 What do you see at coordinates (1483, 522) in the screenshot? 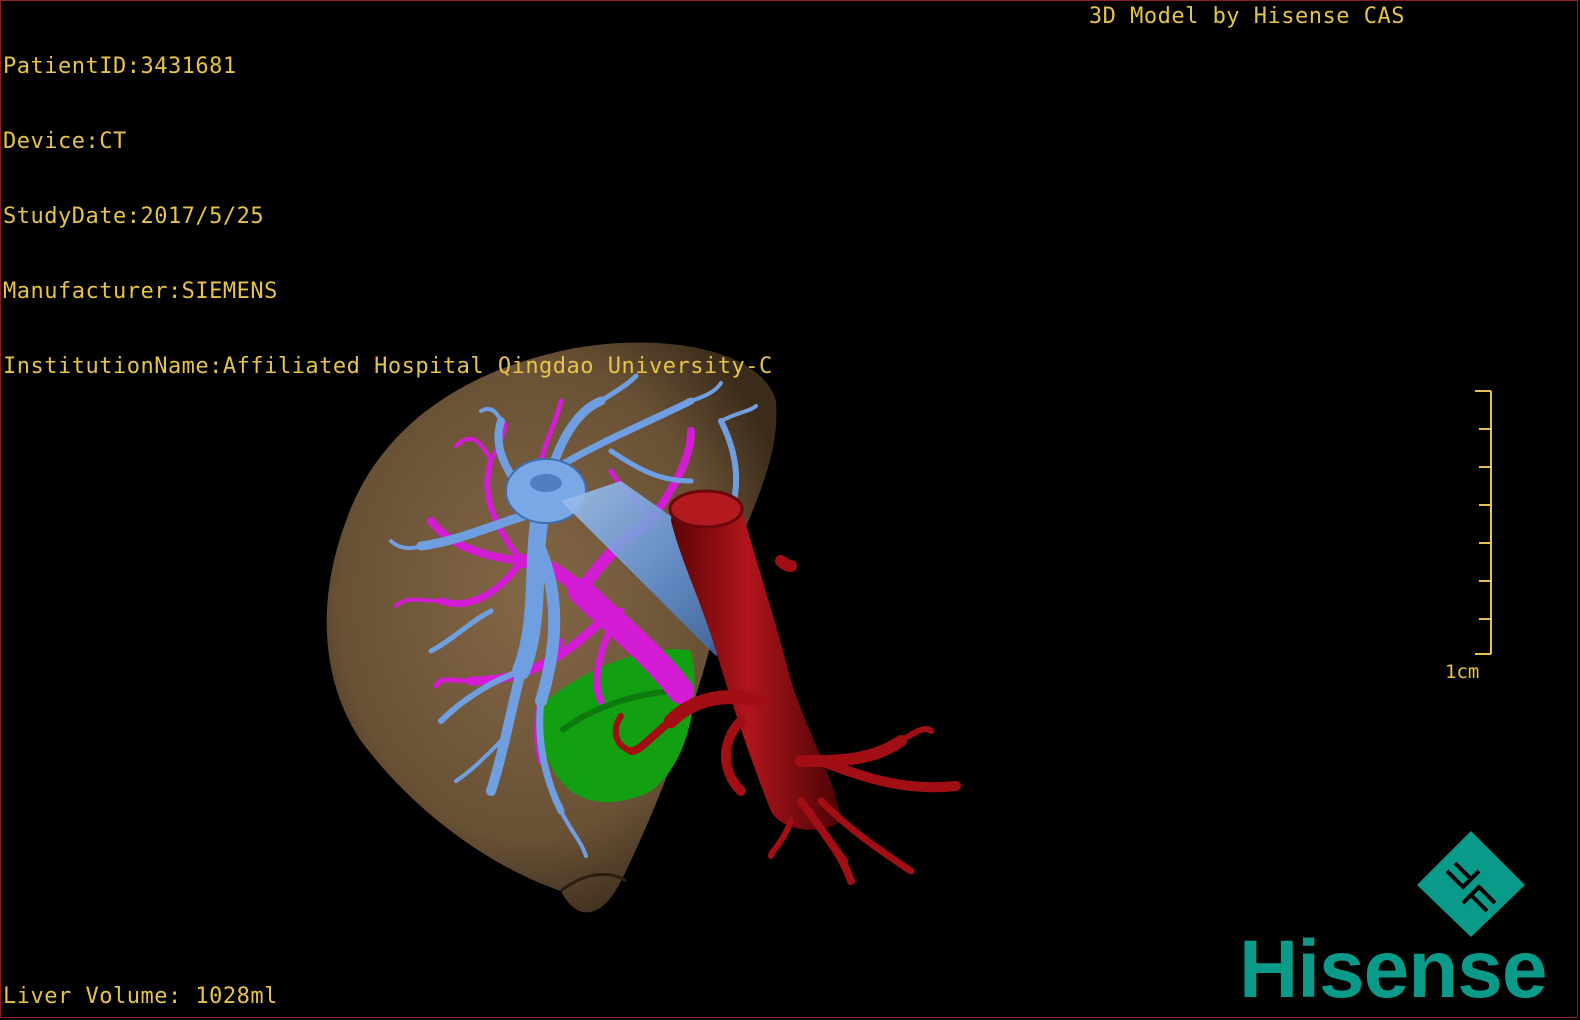
I see `scale-bar` at bounding box center [1483, 522].